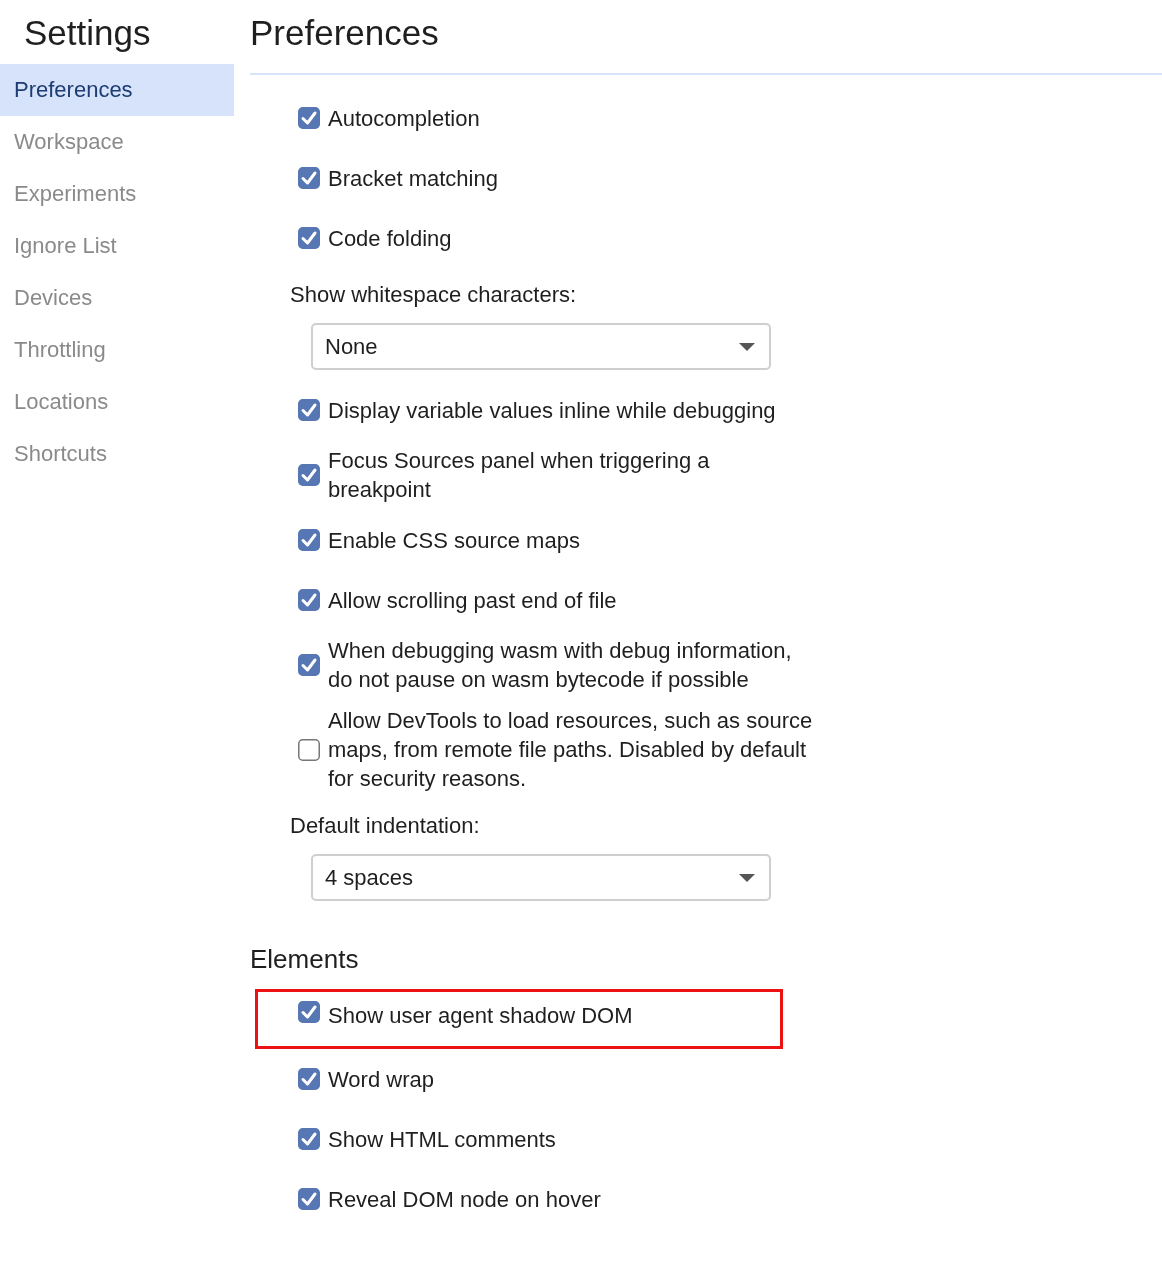 Image resolution: width=1162 pixels, height=1274 pixels. What do you see at coordinates (117, 298) in the screenshot?
I see `sidebar-item: Devices` at bounding box center [117, 298].